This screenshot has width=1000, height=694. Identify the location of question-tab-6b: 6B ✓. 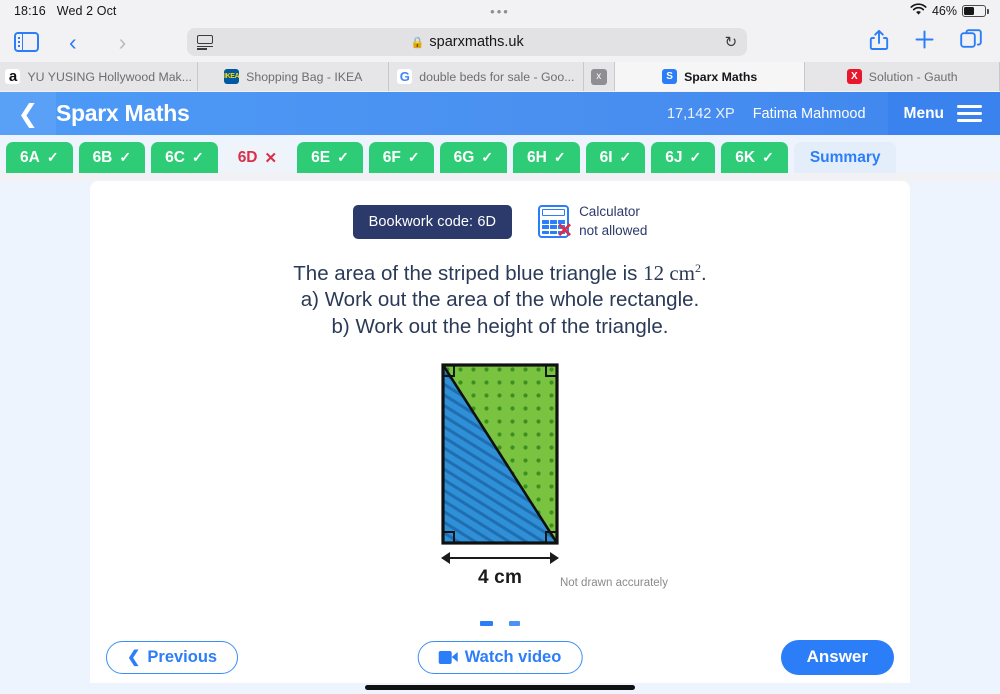
(112, 157).